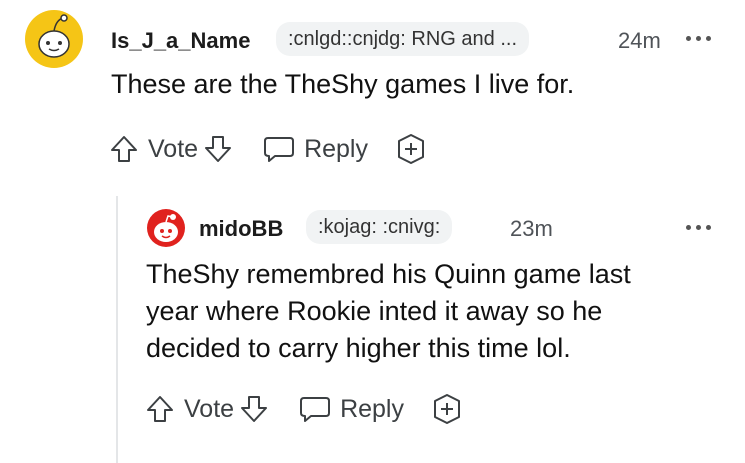 The height and width of the screenshot is (463, 745). Describe the element at coordinates (531, 228) in the screenshot. I see `timestamp: 23m` at that location.